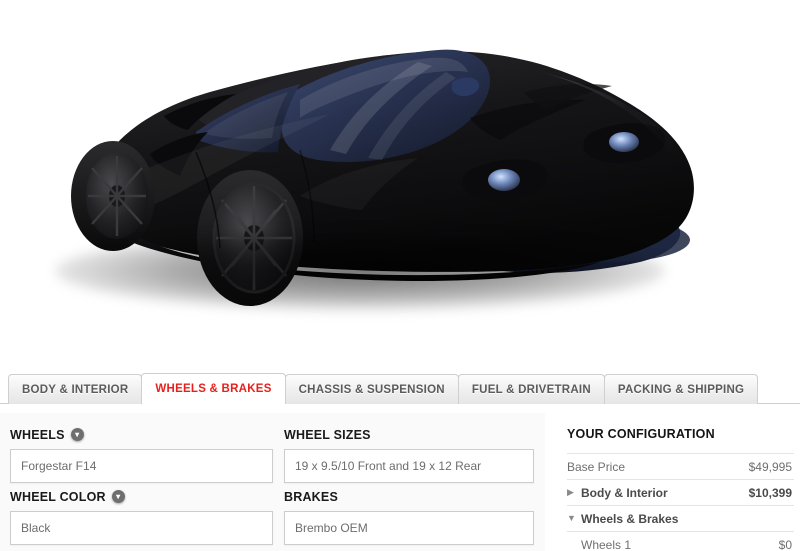 The height and width of the screenshot is (551, 800). Describe the element at coordinates (388, 466) in the screenshot. I see `wheel-sizes-select-value: 19 x 9.5/10 Front and 19 x 12 Rear` at that location.